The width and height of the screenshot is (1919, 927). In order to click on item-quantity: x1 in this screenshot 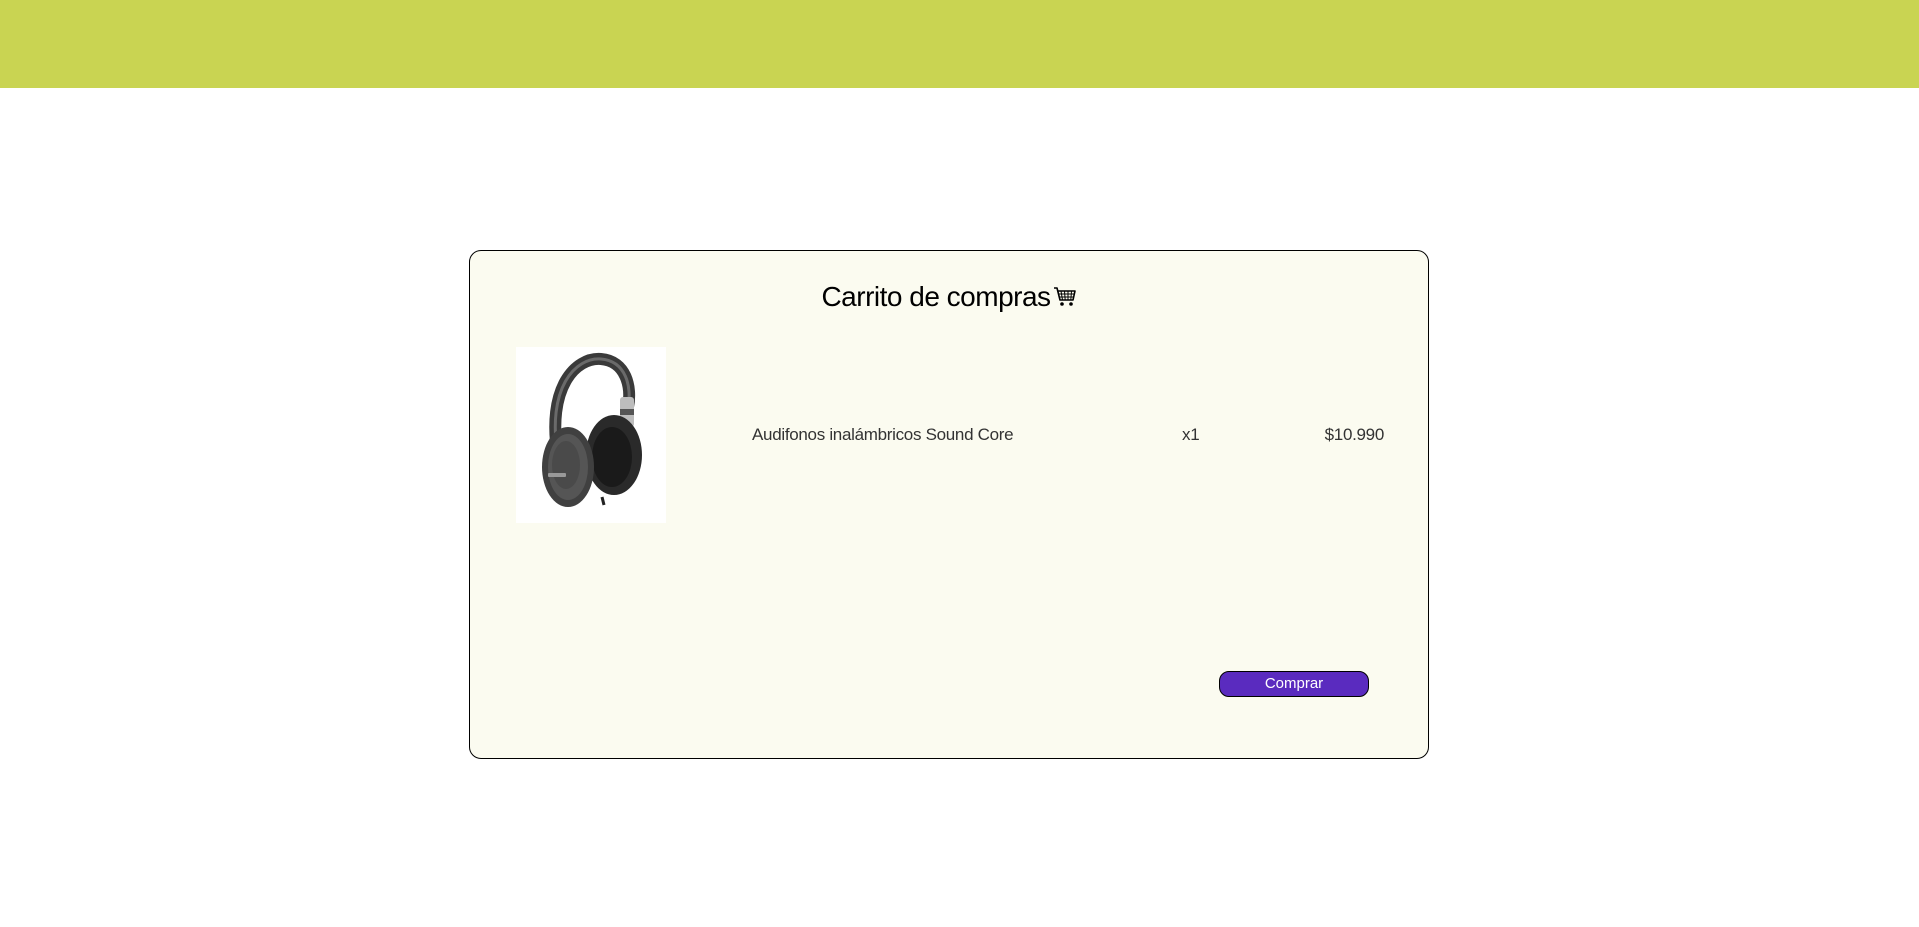, I will do `click(1191, 434)`.